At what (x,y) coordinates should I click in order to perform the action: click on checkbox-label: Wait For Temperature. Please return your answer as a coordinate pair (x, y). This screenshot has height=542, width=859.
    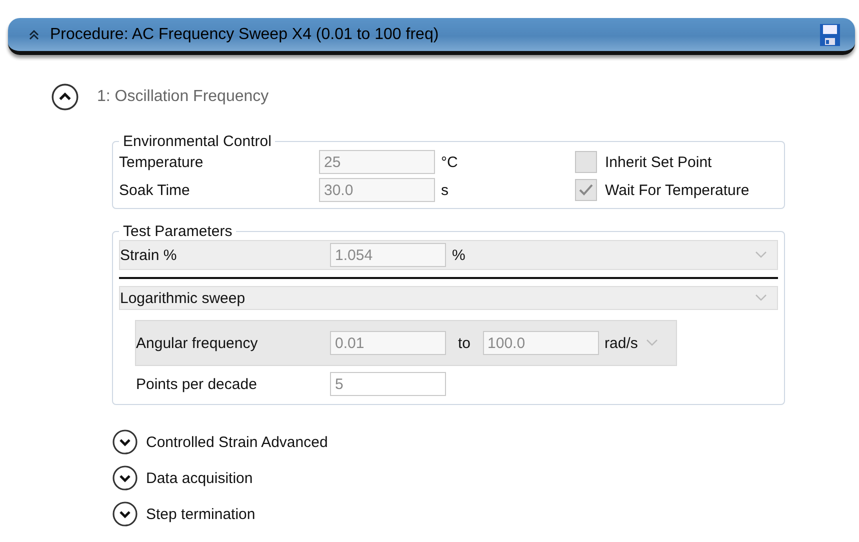
    Looking at the image, I should click on (677, 190).